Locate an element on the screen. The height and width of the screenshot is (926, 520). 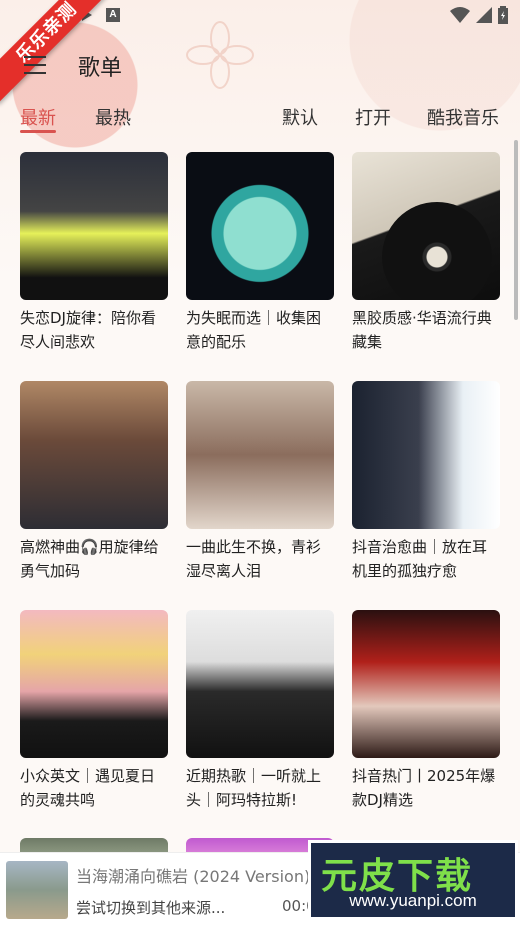
playlist-title: 高燃神曲🎧用旋律给勇气加码 is located at coordinates (89, 559).